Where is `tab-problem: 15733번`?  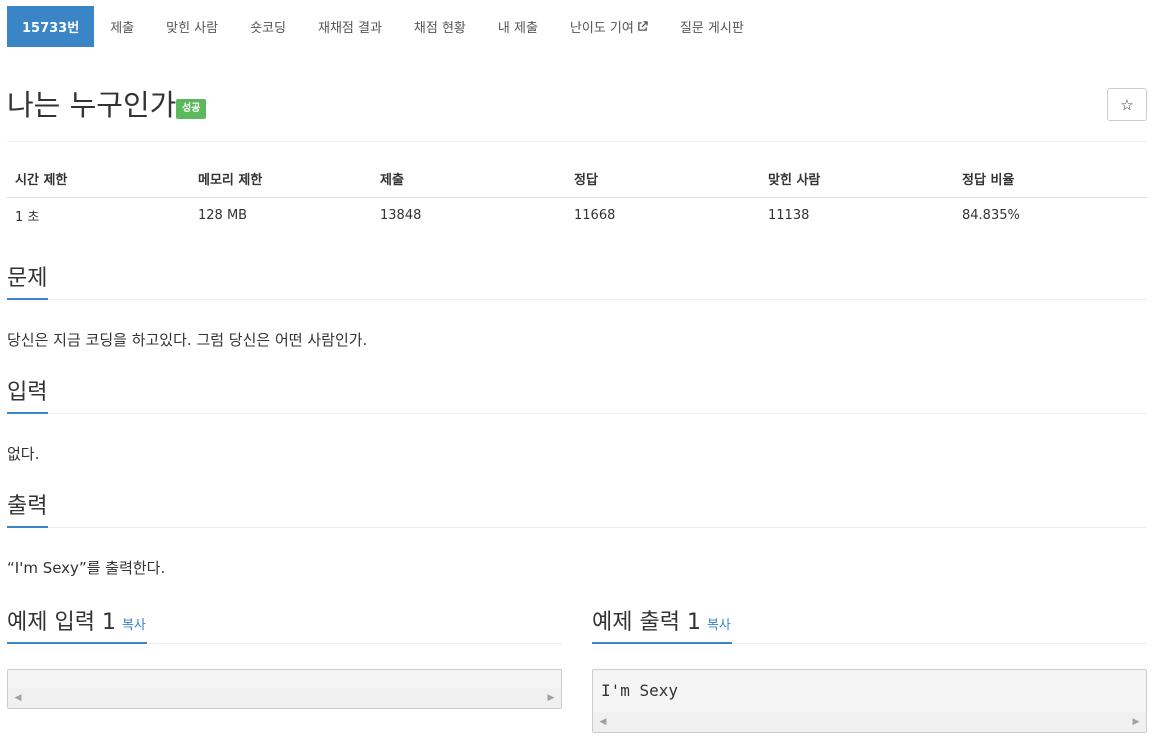
tab-problem: 15733번 is located at coordinates (51, 26).